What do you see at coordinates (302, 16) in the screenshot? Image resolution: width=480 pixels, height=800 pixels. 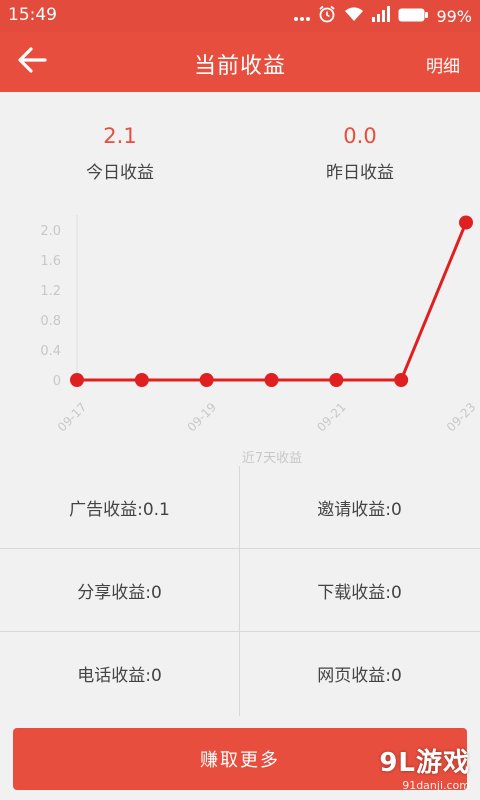 I see `more-dots-icon` at bounding box center [302, 16].